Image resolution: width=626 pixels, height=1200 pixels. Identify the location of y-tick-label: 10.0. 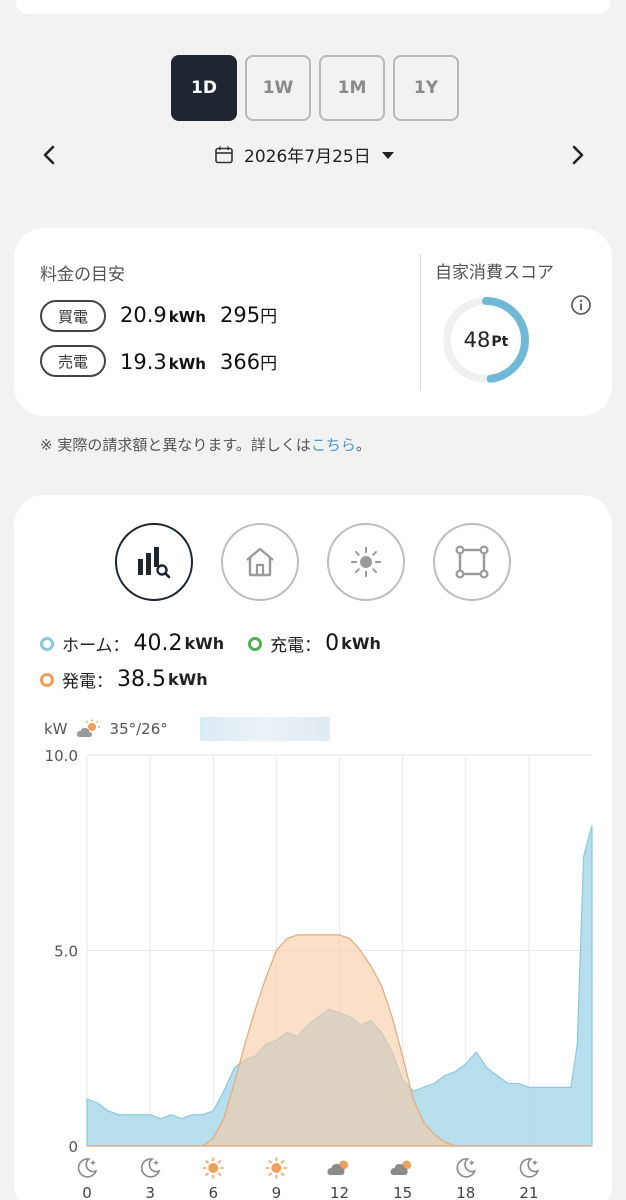
(61, 756).